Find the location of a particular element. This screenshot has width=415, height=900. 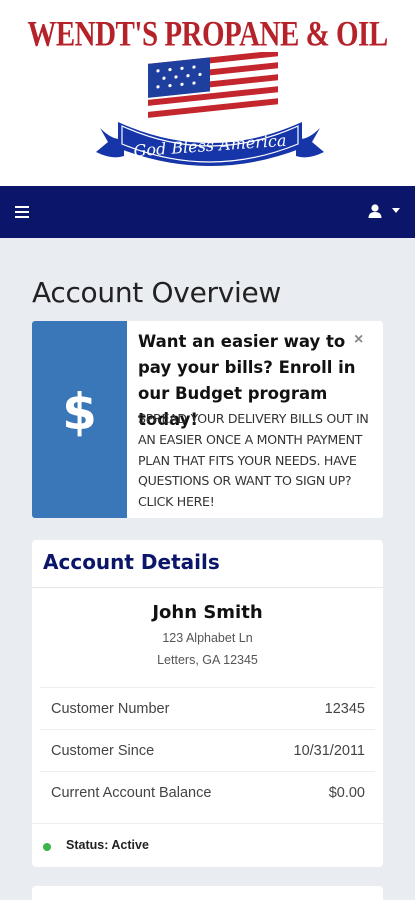

detail-label: Customer Number is located at coordinates (110, 709).